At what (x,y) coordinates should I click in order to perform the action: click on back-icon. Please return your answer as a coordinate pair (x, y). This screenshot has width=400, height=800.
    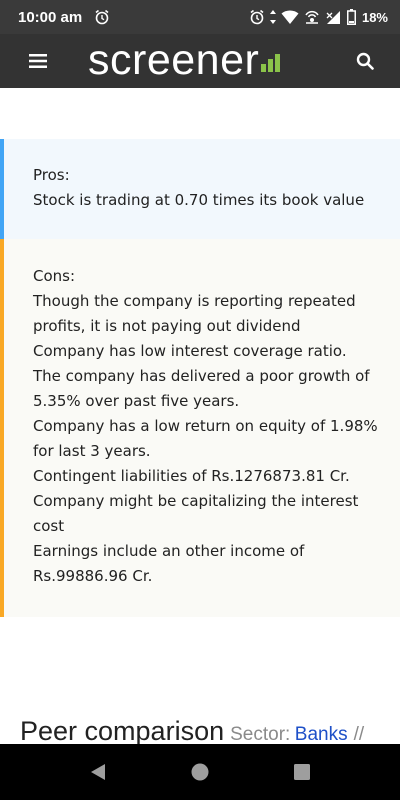
    Looking at the image, I should click on (98, 772).